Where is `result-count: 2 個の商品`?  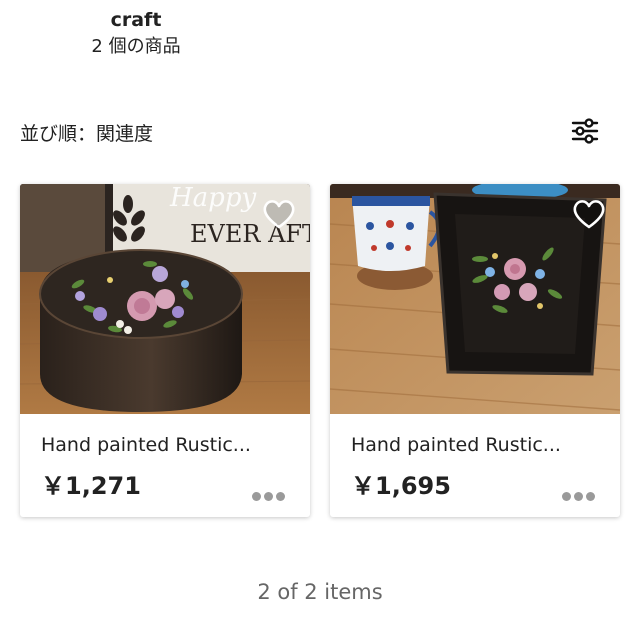 result-count: 2 個の商品 is located at coordinates (136, 46).